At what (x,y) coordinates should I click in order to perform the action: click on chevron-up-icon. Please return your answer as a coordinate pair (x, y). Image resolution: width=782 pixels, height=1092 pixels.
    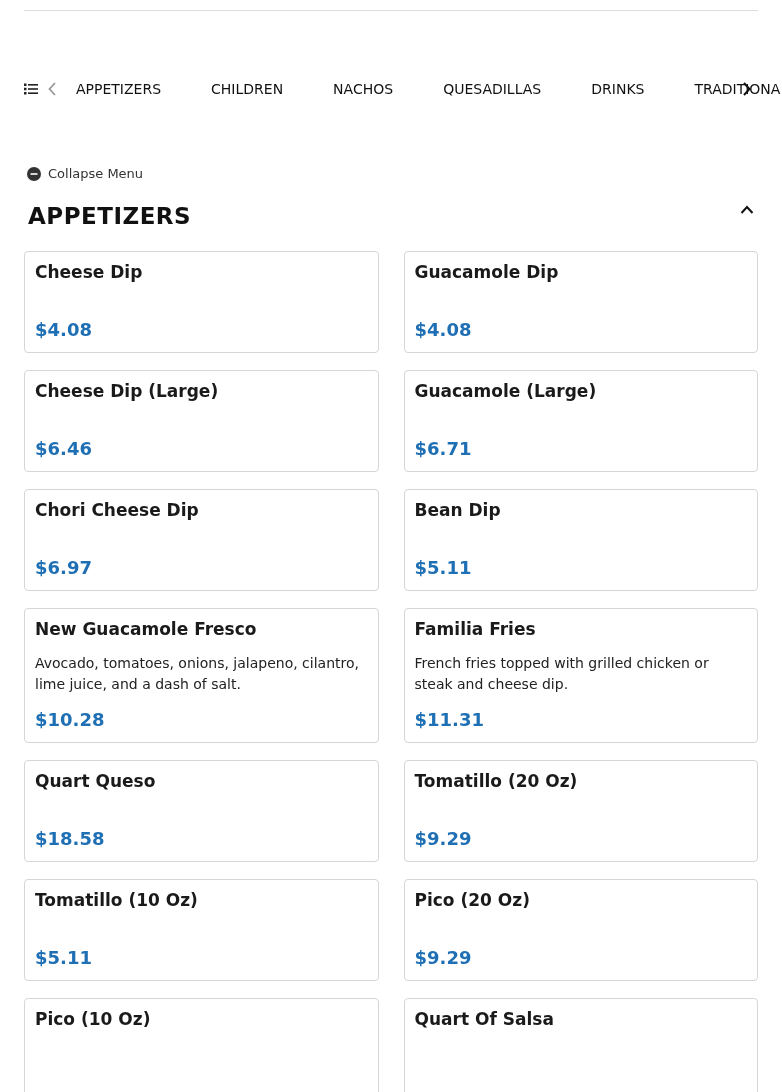
    Looking at the image, I should click on (747, 209).